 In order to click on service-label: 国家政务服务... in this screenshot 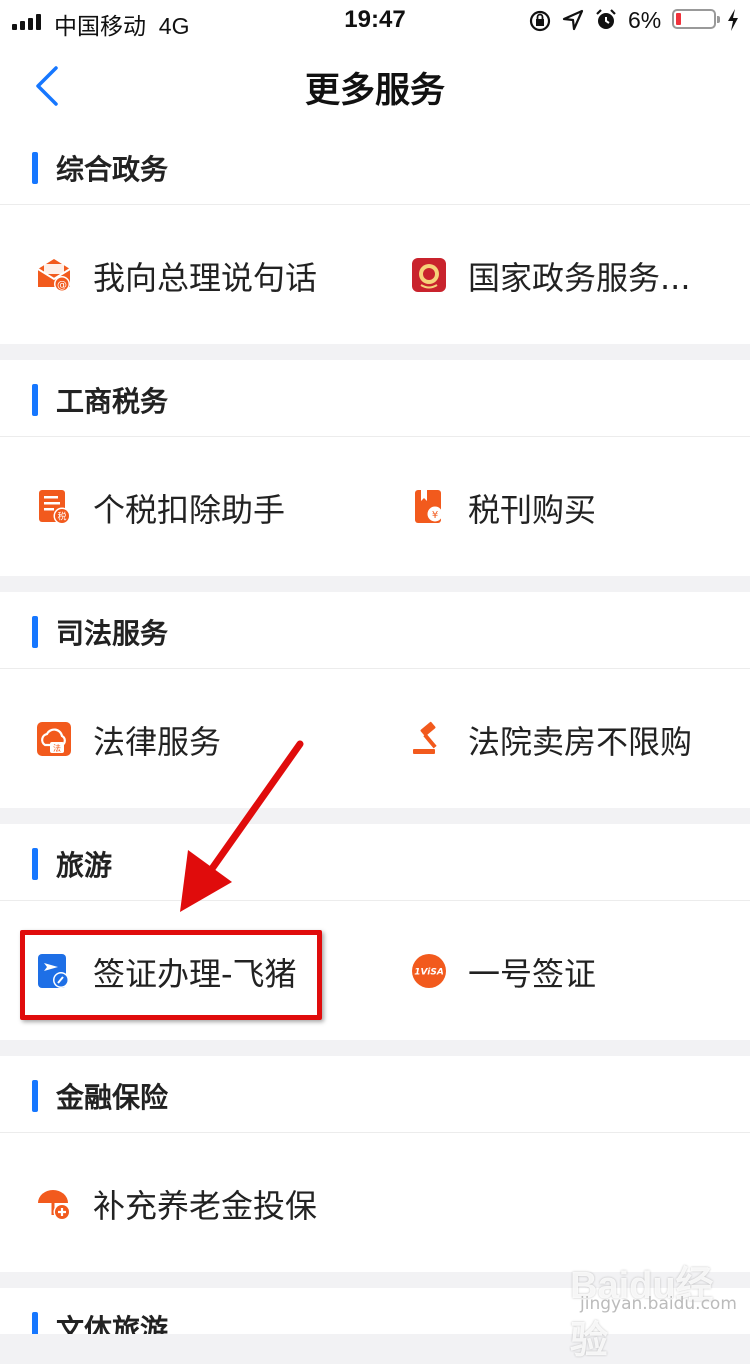, I will do `click(579, 278)`.